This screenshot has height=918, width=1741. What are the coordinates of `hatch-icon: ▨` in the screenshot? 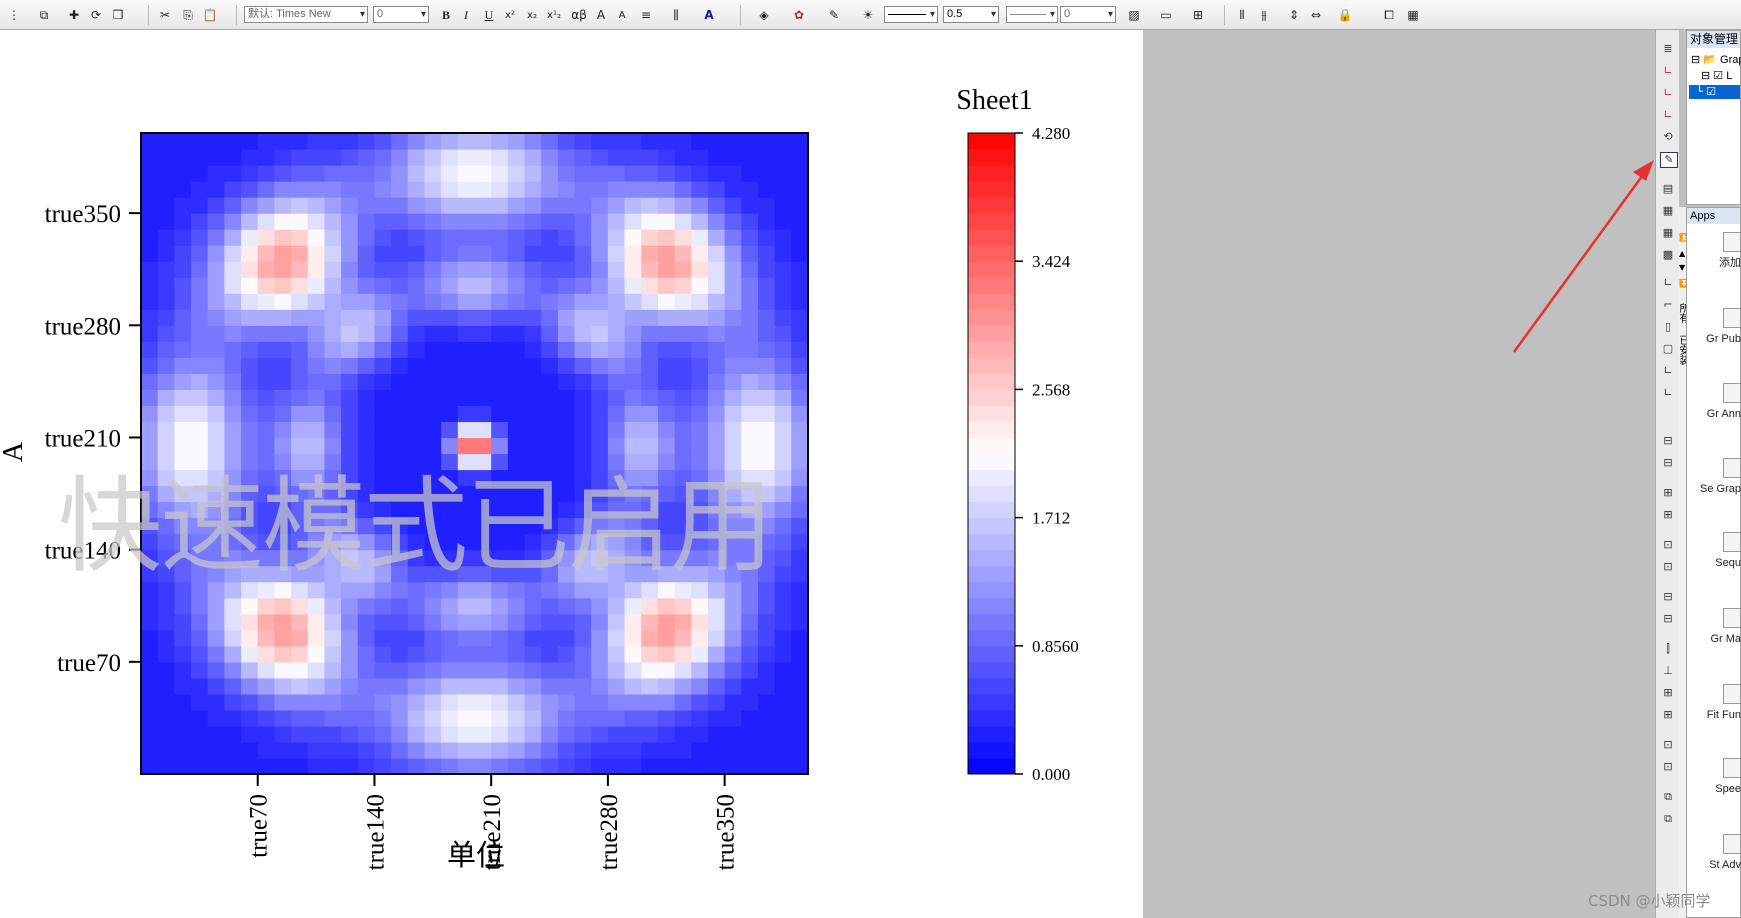 It's located at (1134, 15).